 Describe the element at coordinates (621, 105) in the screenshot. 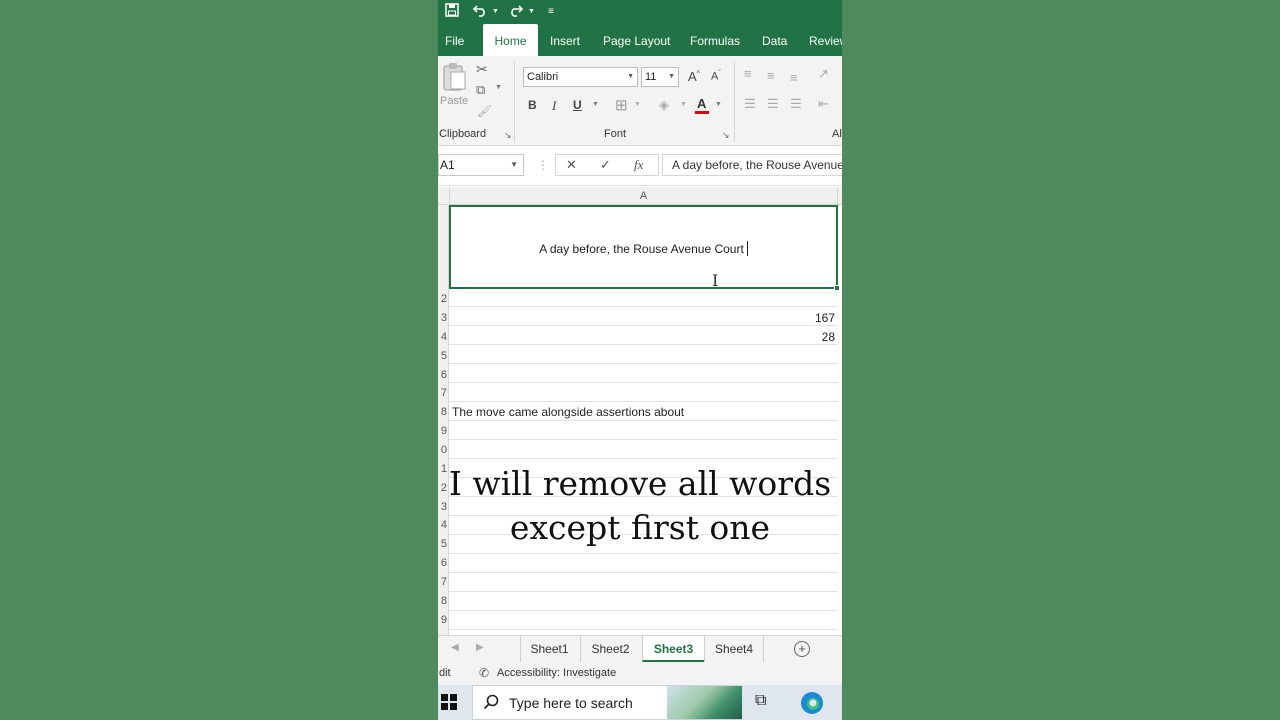

I see `borders-icon: ⊞` at that location.